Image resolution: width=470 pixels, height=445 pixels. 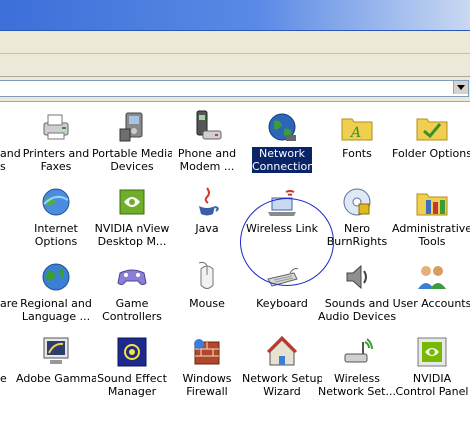 I want to click on internet-globe-icon, so click(x=56, y=202).